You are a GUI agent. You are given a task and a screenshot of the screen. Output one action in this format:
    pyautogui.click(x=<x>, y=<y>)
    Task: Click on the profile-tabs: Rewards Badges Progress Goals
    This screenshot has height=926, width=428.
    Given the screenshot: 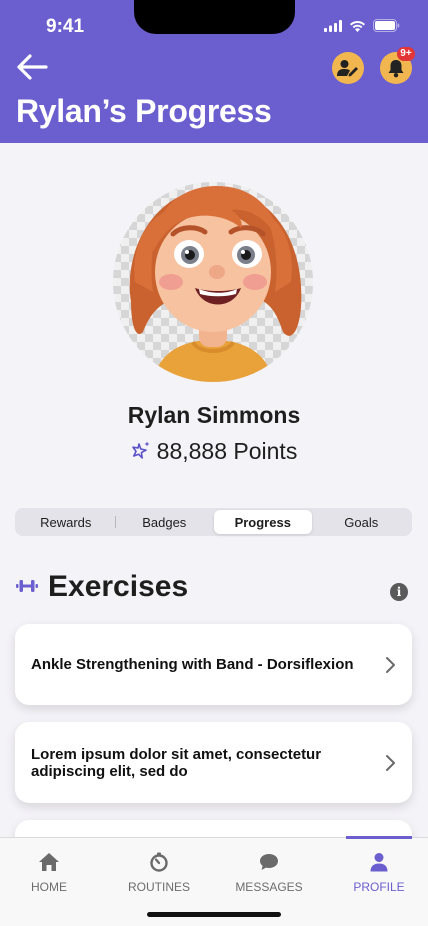 What is the action you would take?
    pyautogui.click(x=213, y=522)
    